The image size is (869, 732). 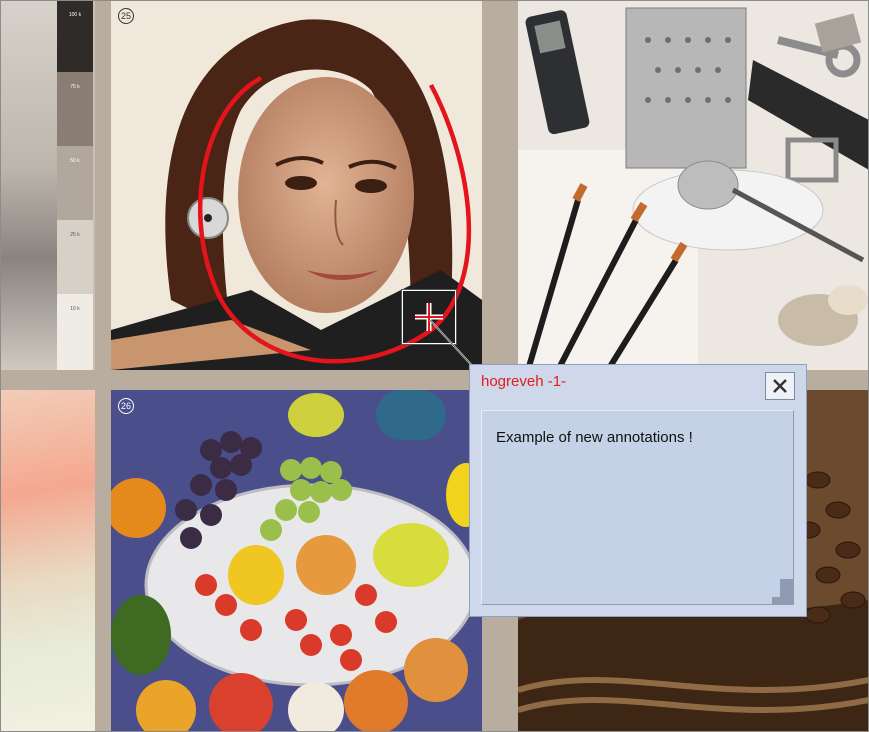 What do you see at coordinates (103, 366) in the screenshot?
I see `grid-separator-left` at bounding box center [103, 366].